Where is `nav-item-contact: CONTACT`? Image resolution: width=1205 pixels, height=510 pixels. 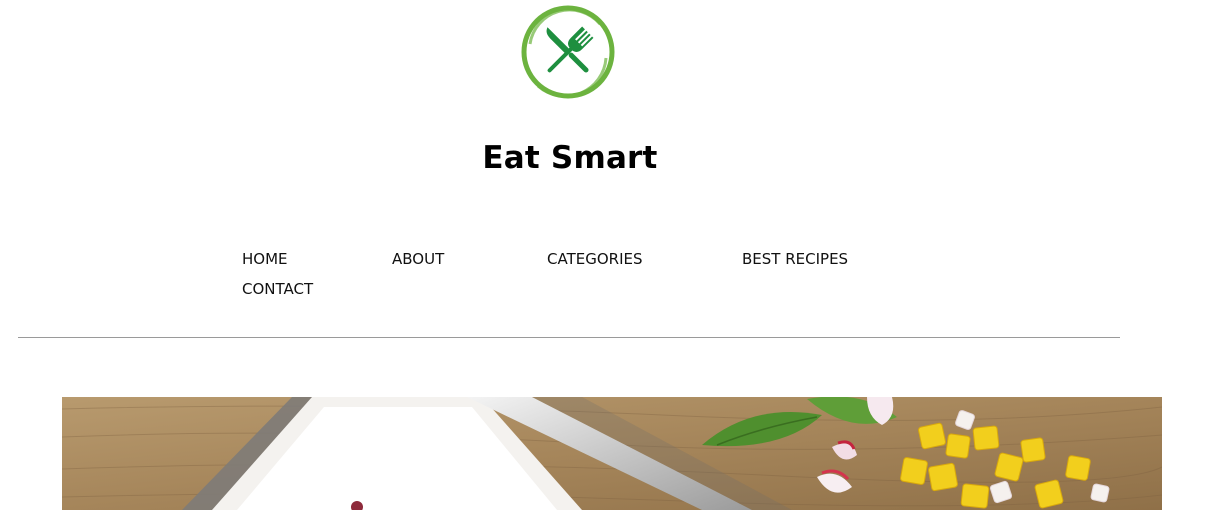
nav-item-contact: CONTACT is located at coordinates (277, 289).